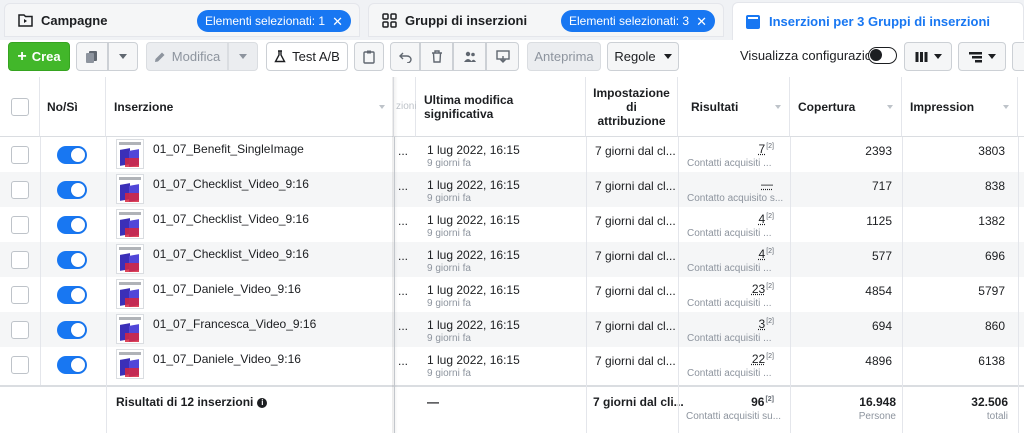 This screenshot has width=1024, height=433. What do you see at coordinates (234, 324) in the screenshot?
I see `ad-name-link: 01_07_Francesca_Video_9:16` at bounding box center [234, 324].